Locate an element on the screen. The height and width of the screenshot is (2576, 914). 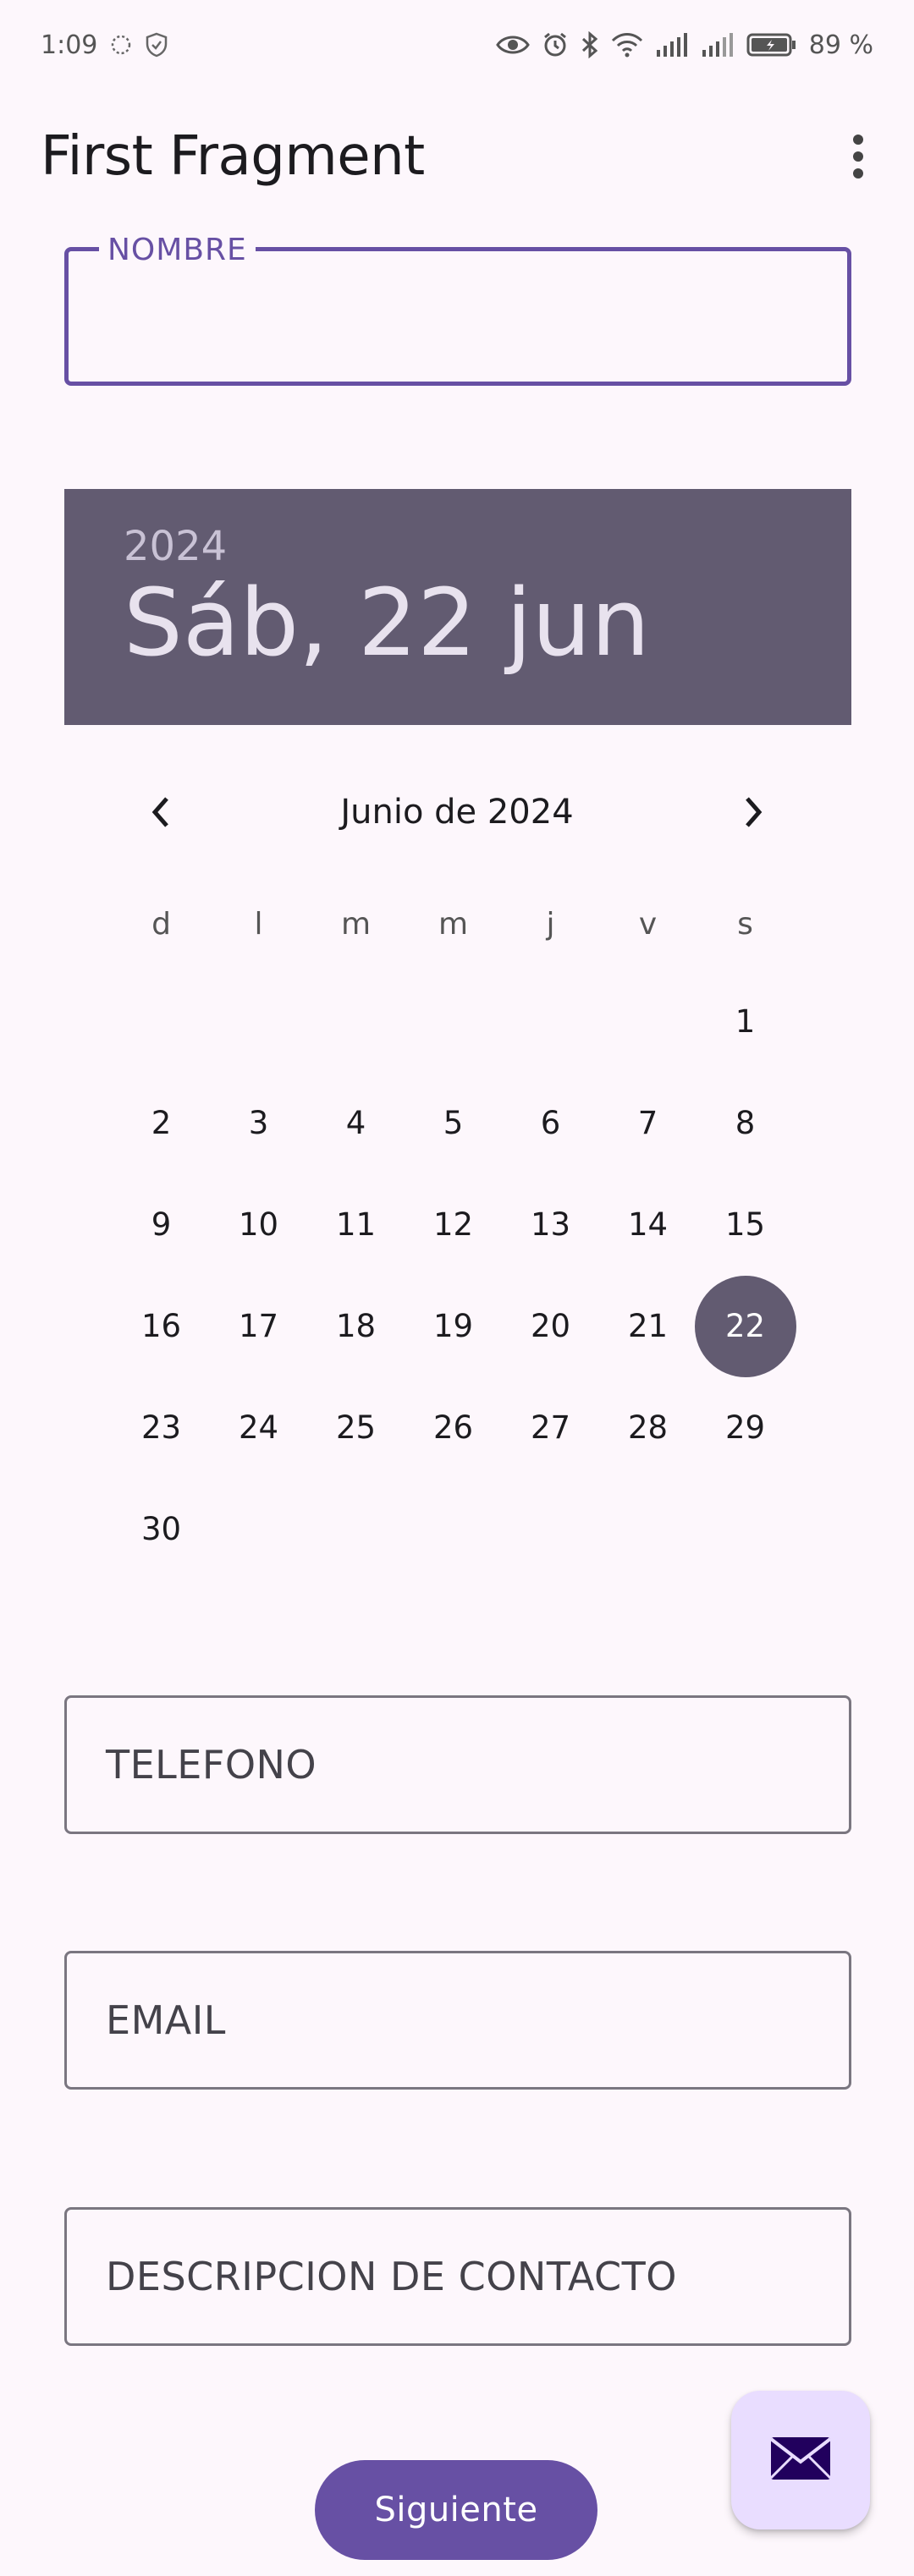
calendar-day: 23 is located at coordinates (161, 1427).